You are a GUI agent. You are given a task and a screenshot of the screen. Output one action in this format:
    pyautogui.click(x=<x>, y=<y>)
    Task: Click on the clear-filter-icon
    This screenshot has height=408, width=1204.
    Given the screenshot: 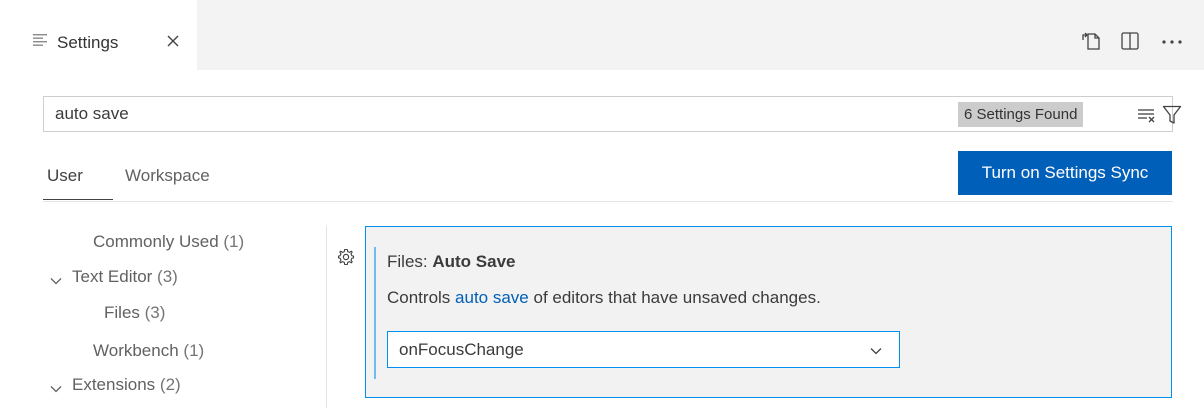 What is the action you would take?
    pyautogui.click(x=1147, y=115)
    